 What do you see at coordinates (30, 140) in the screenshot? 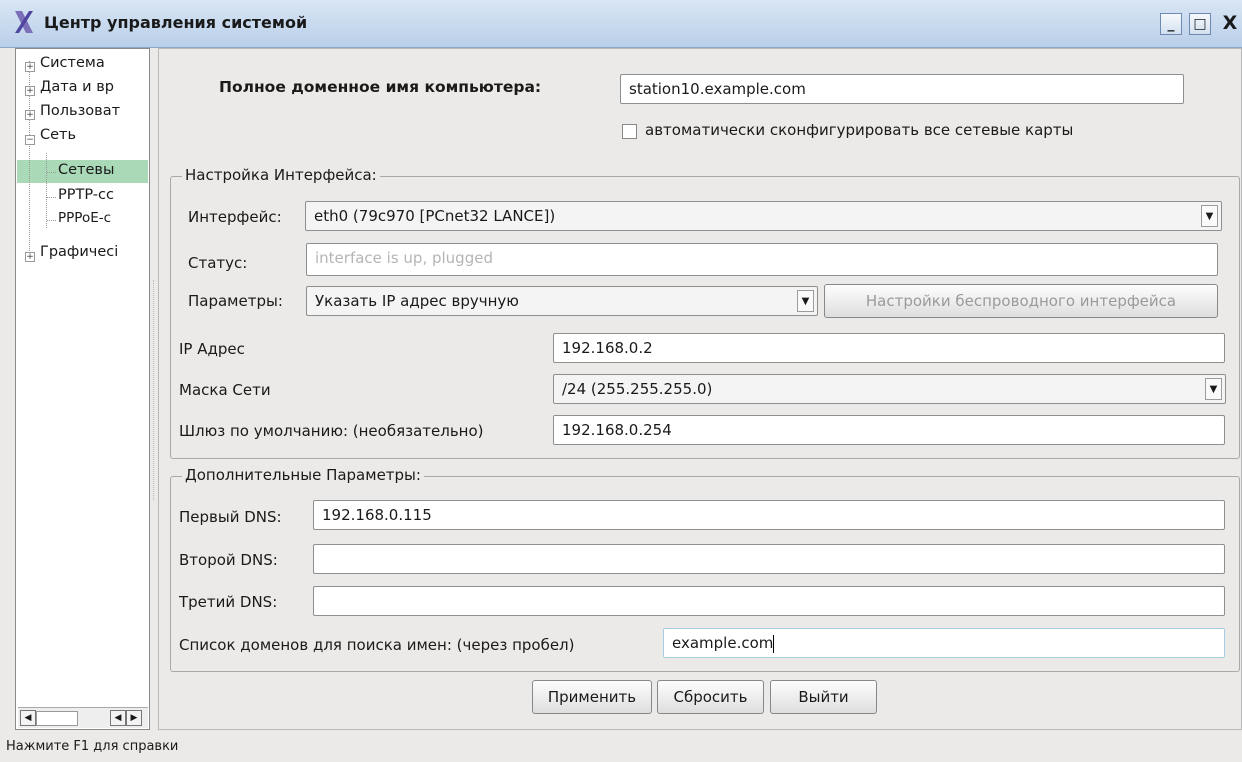
I see `collapse-icon: −` at bounding box center [30, 140].